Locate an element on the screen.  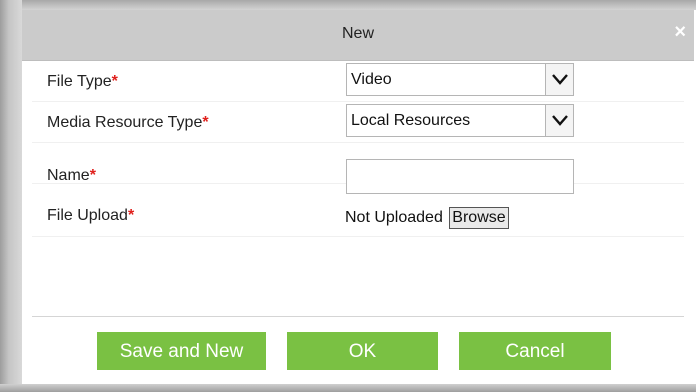
name-input is located at coordinates (460, 176).